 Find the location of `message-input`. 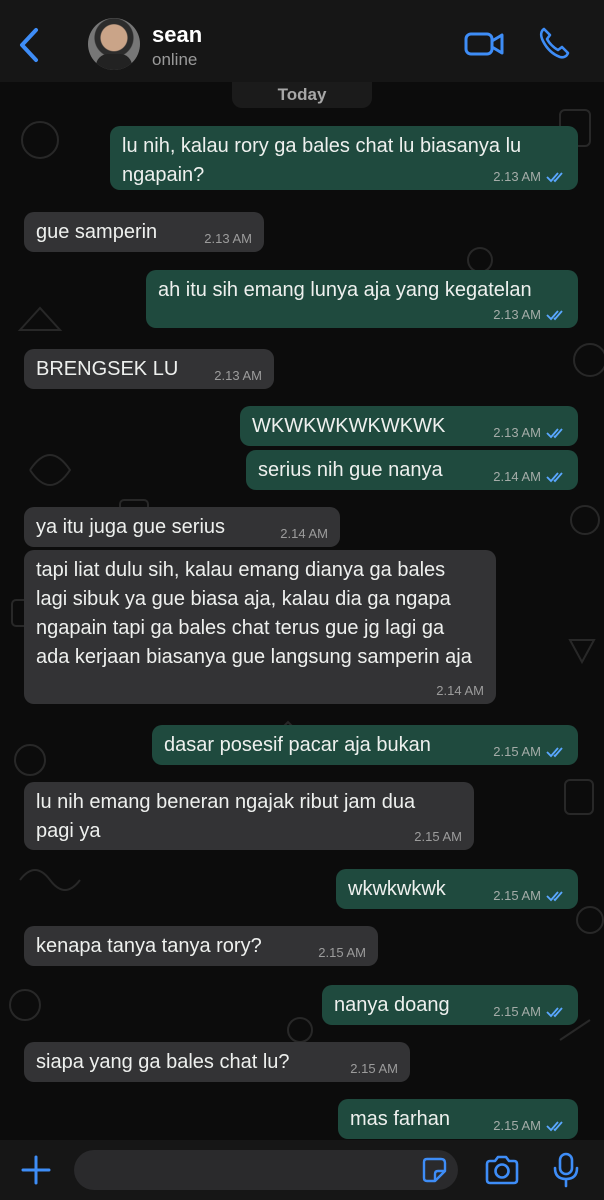

message-input is located at coordinates (266, 1170).